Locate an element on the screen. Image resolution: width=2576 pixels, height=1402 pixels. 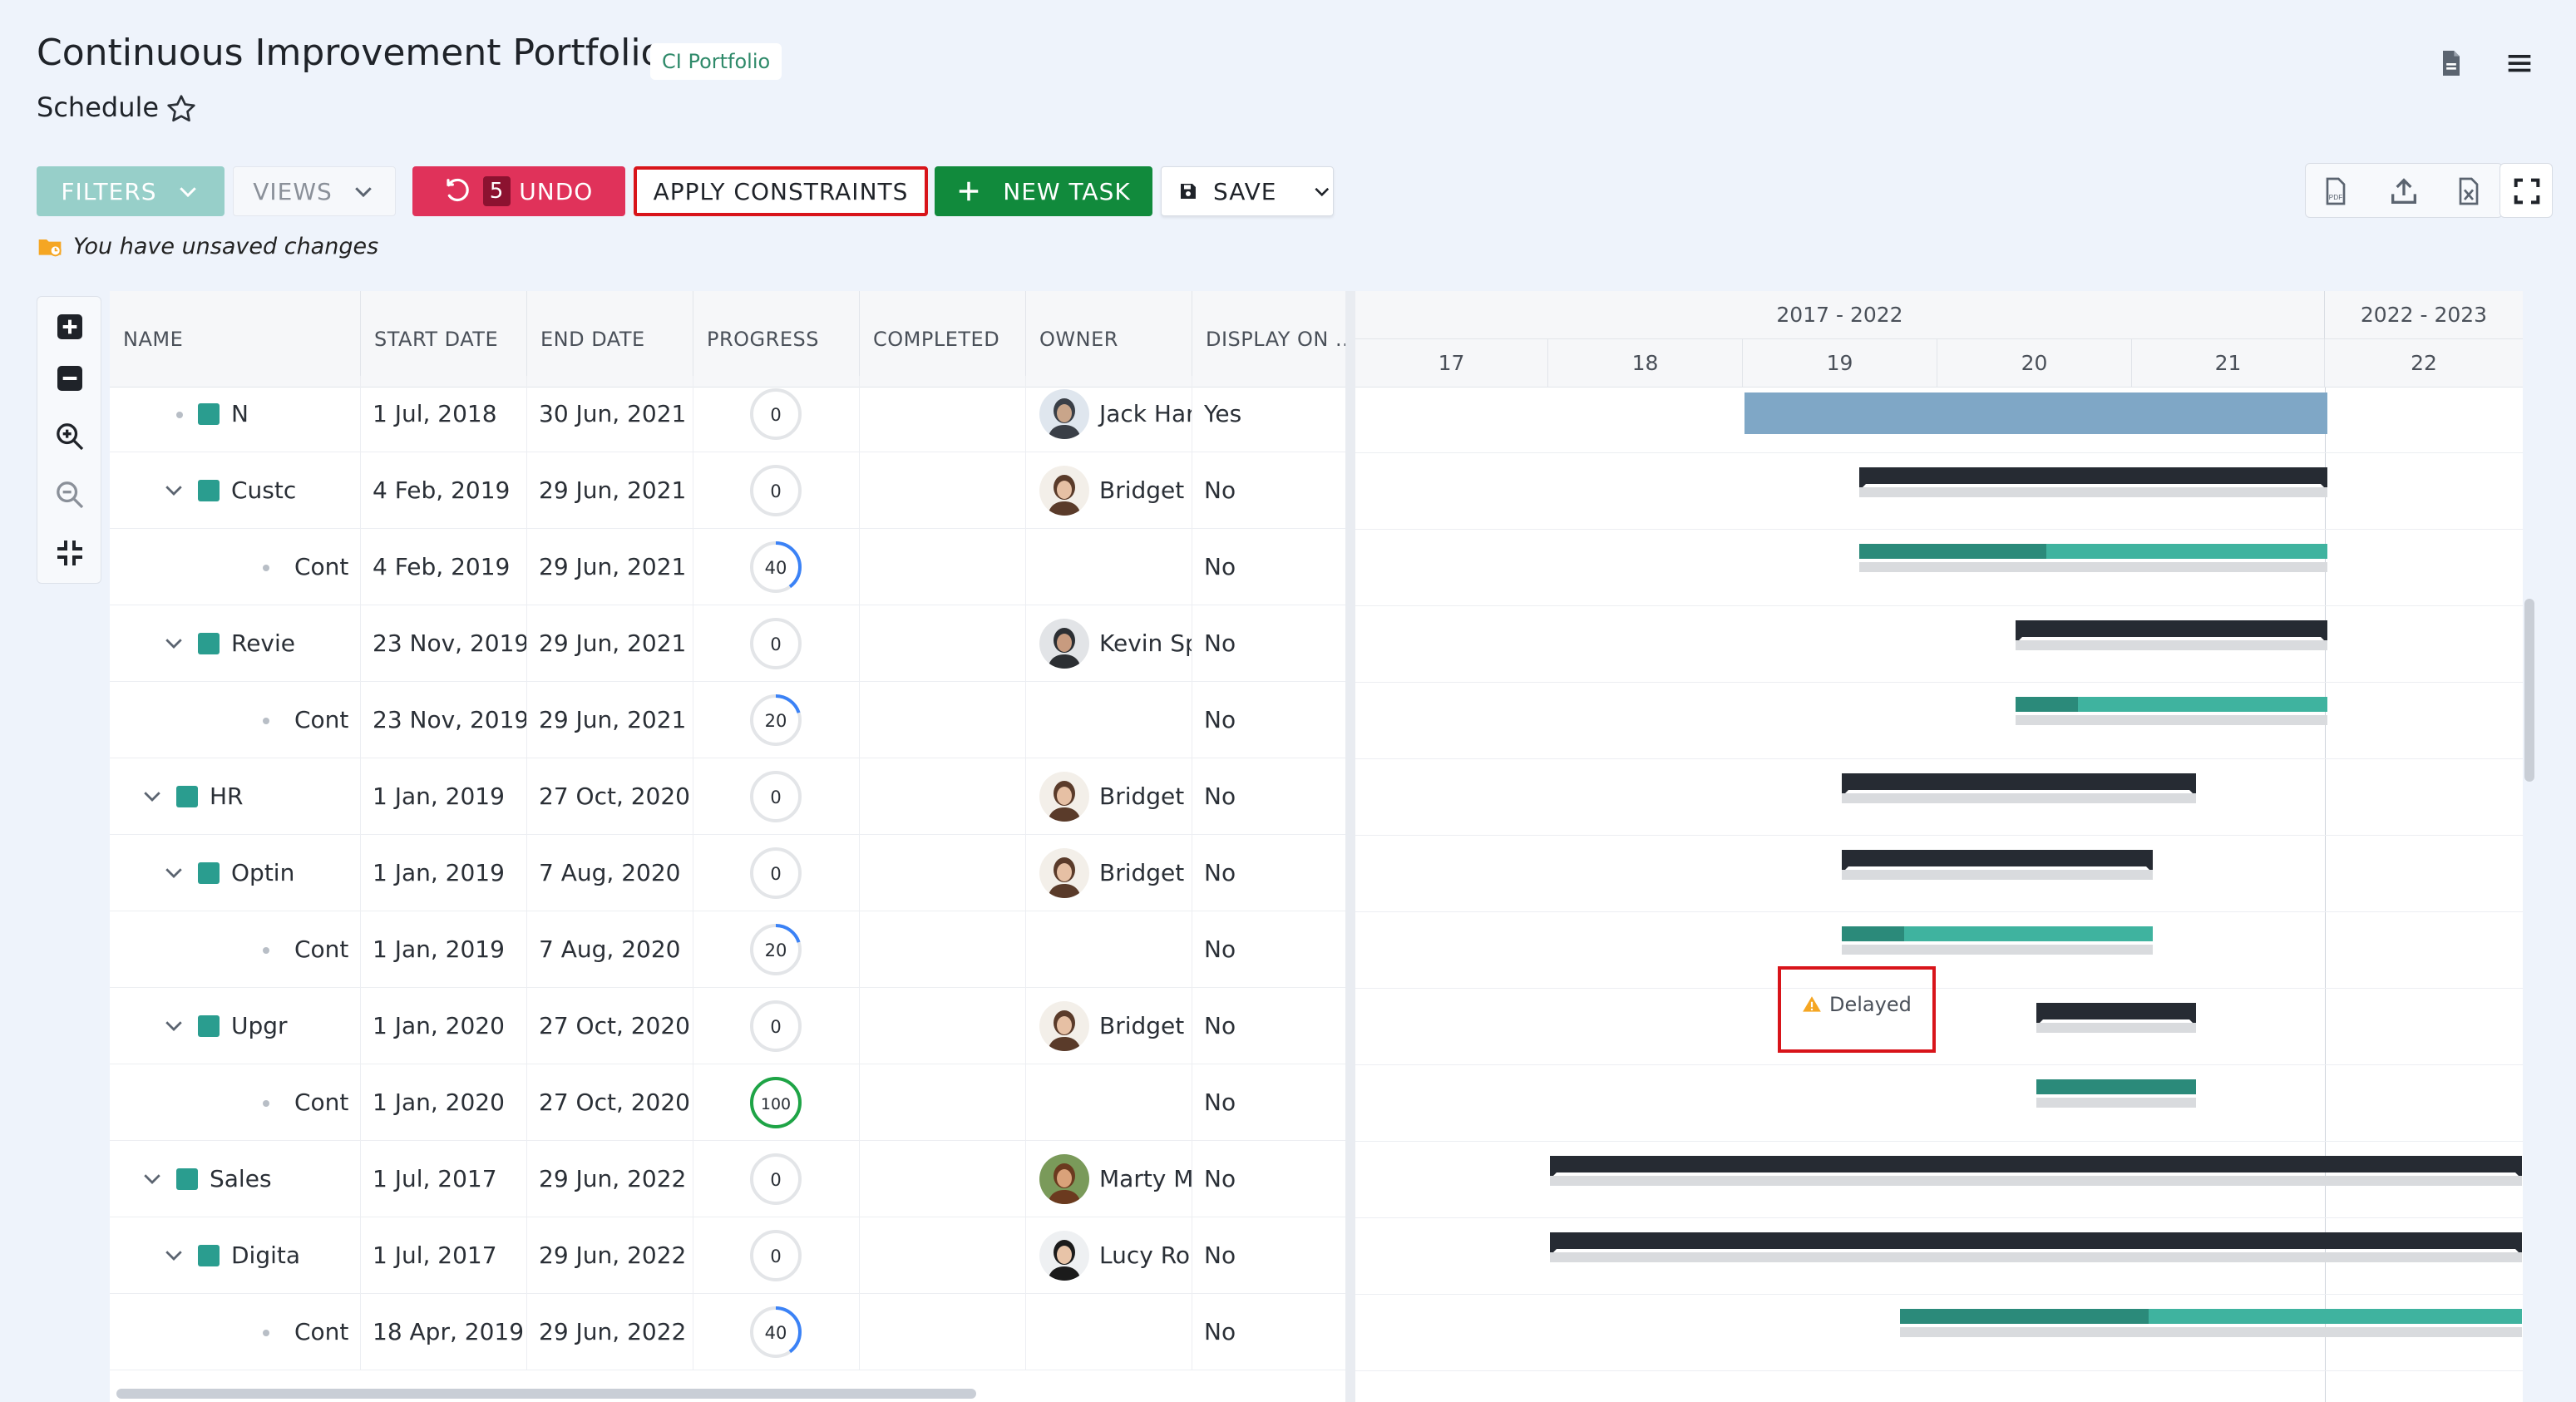
end-date-cell: 30 Jun, 2021 is located at coordinates (610, 414).